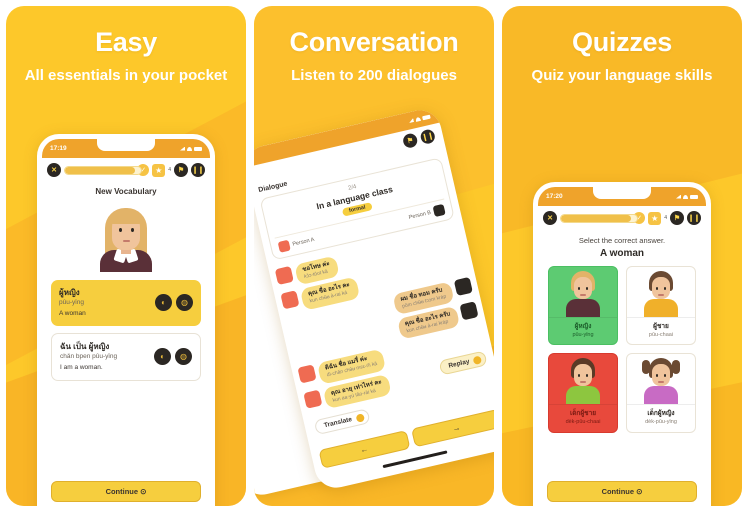 The height and width of the screenshot is (512, 748). What do you see at coordinates (661, 422) in the screenshot?
I see `answer-romanization: dèk-pûu-yǐng` at bounding box center [661, 422].